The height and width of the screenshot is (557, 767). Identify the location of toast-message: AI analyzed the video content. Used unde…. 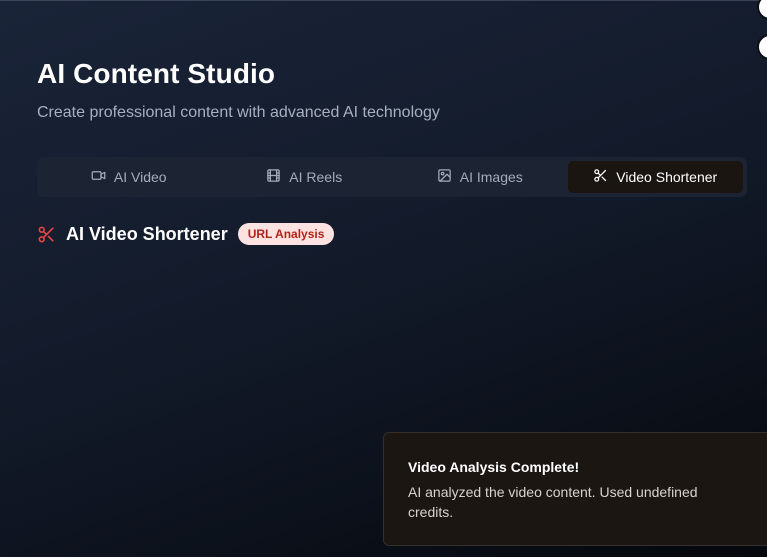
(553, 502).